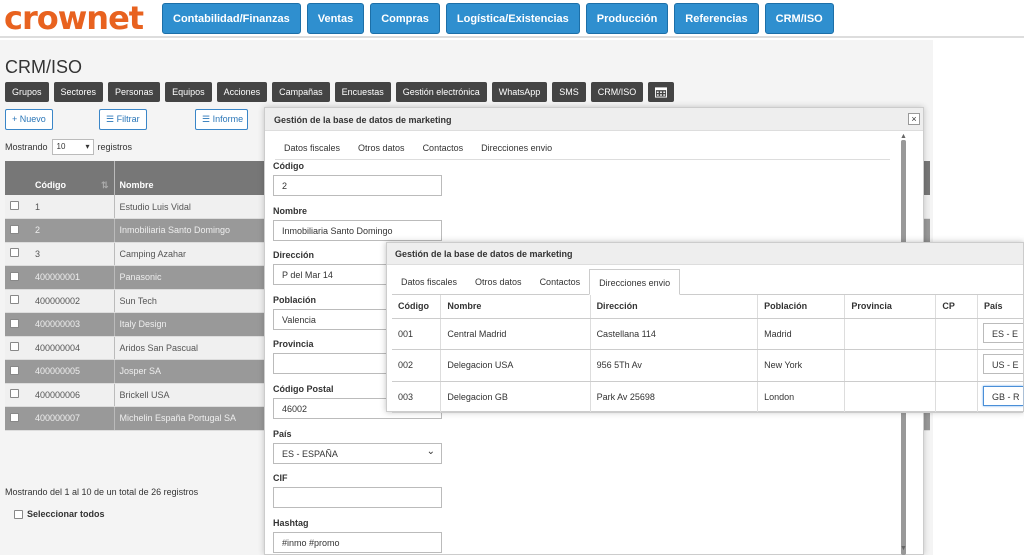 Image resolution: width=1024 pixels, height=555 pixels. What do you see at coordinates (242, 92) in the screenshot?
I see `subnav-acciones: Acciones` at bounding box center [242, 92].